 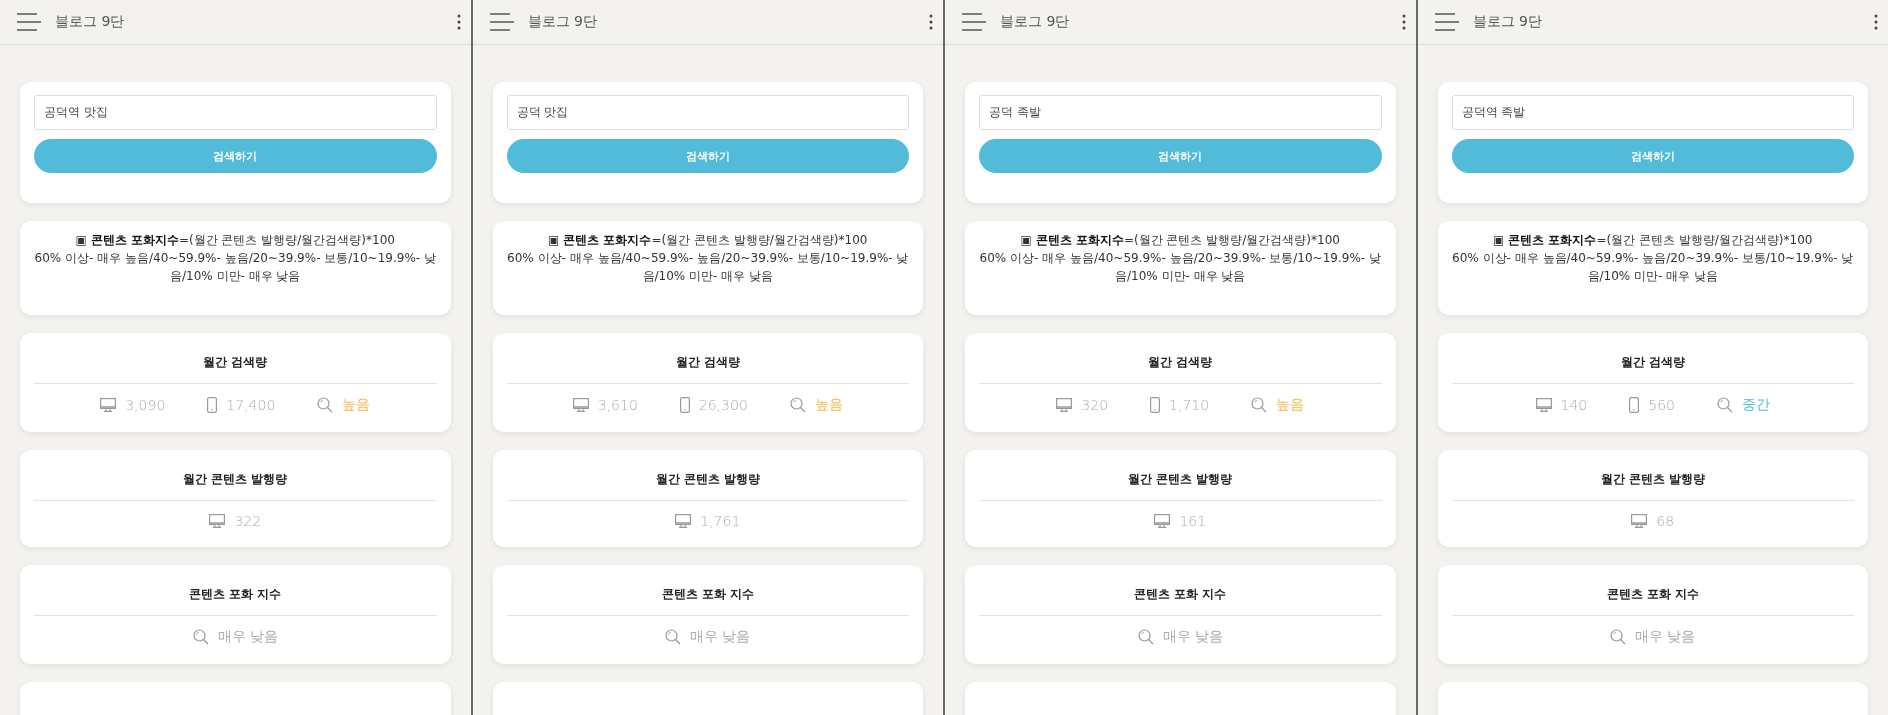 What do you see at coordinates (720, 521) in the screenshot?
I see `stat-value: 1,761` at bounding box center [720, 521].